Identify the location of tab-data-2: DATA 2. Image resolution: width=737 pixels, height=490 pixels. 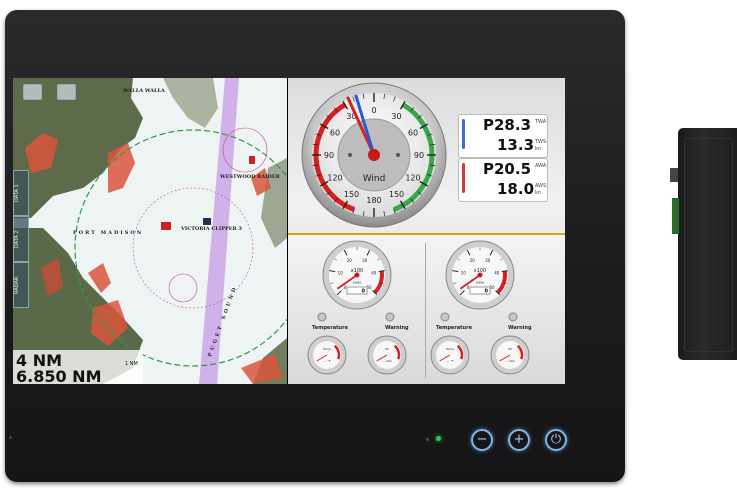
(21, 239).